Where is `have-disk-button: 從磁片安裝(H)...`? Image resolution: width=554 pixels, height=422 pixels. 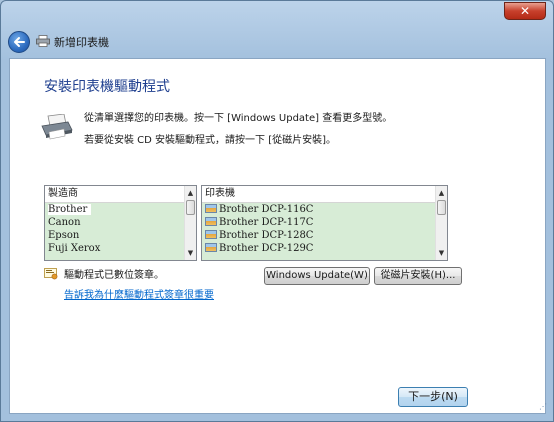 have-disk-button: 從磁片安裝(H)... is located at coordinates (418, 276).